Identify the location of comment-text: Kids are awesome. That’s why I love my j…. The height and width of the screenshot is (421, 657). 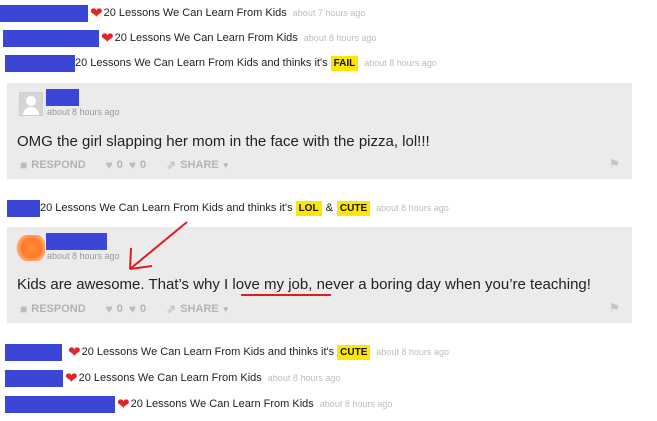
(304, 284).